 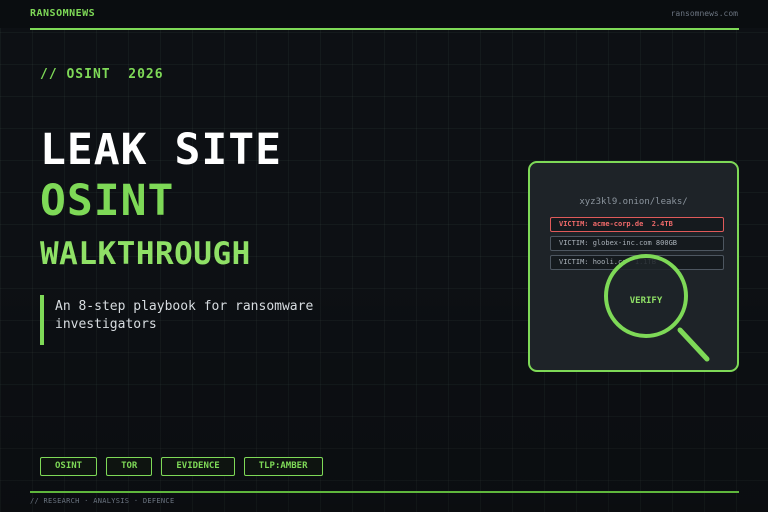 What do you see at coordinates (198, 466) in the screenshot?
I see `tag-evidence: EVIDENCE` at bounding box center [198, 466].